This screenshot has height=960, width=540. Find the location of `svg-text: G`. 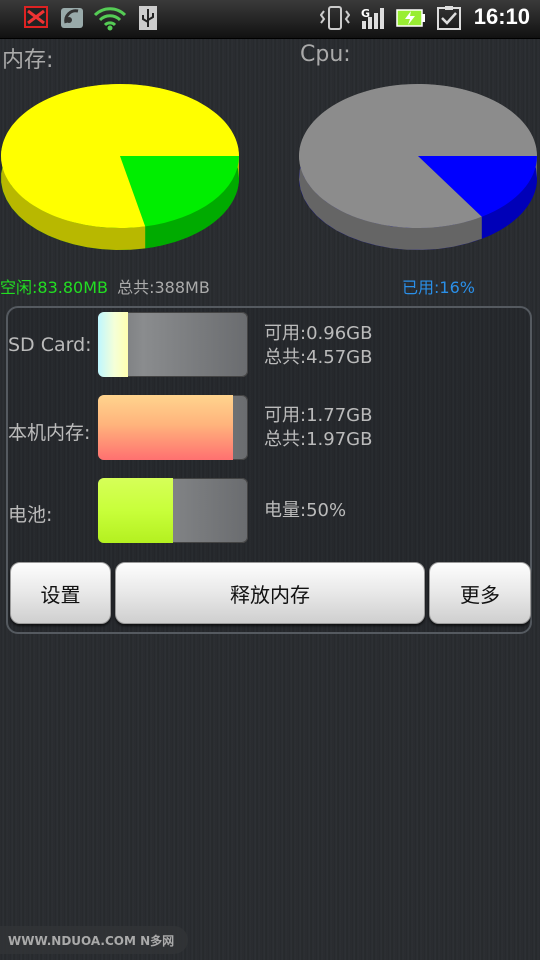

svg-text: G is located at coordinates (365, 13).